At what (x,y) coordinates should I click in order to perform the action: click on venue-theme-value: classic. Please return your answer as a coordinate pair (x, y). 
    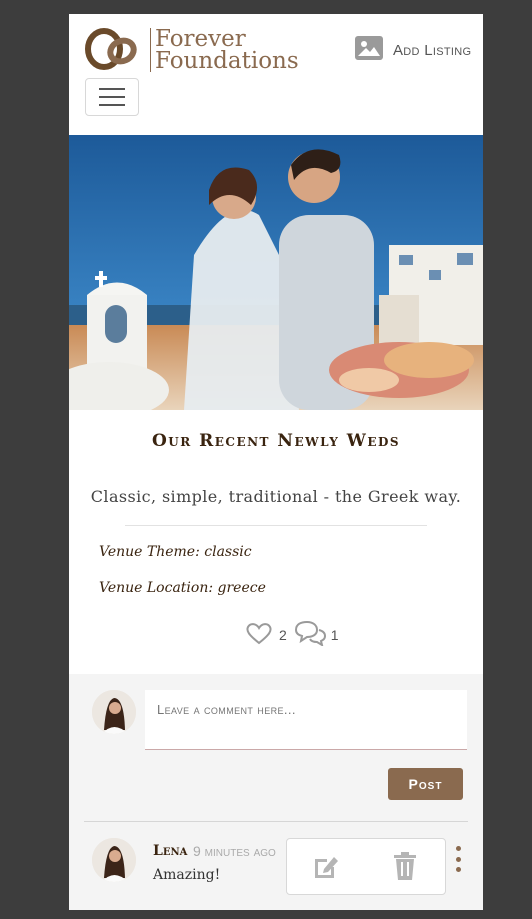
    Looking at the image, I should click on (228, 552).